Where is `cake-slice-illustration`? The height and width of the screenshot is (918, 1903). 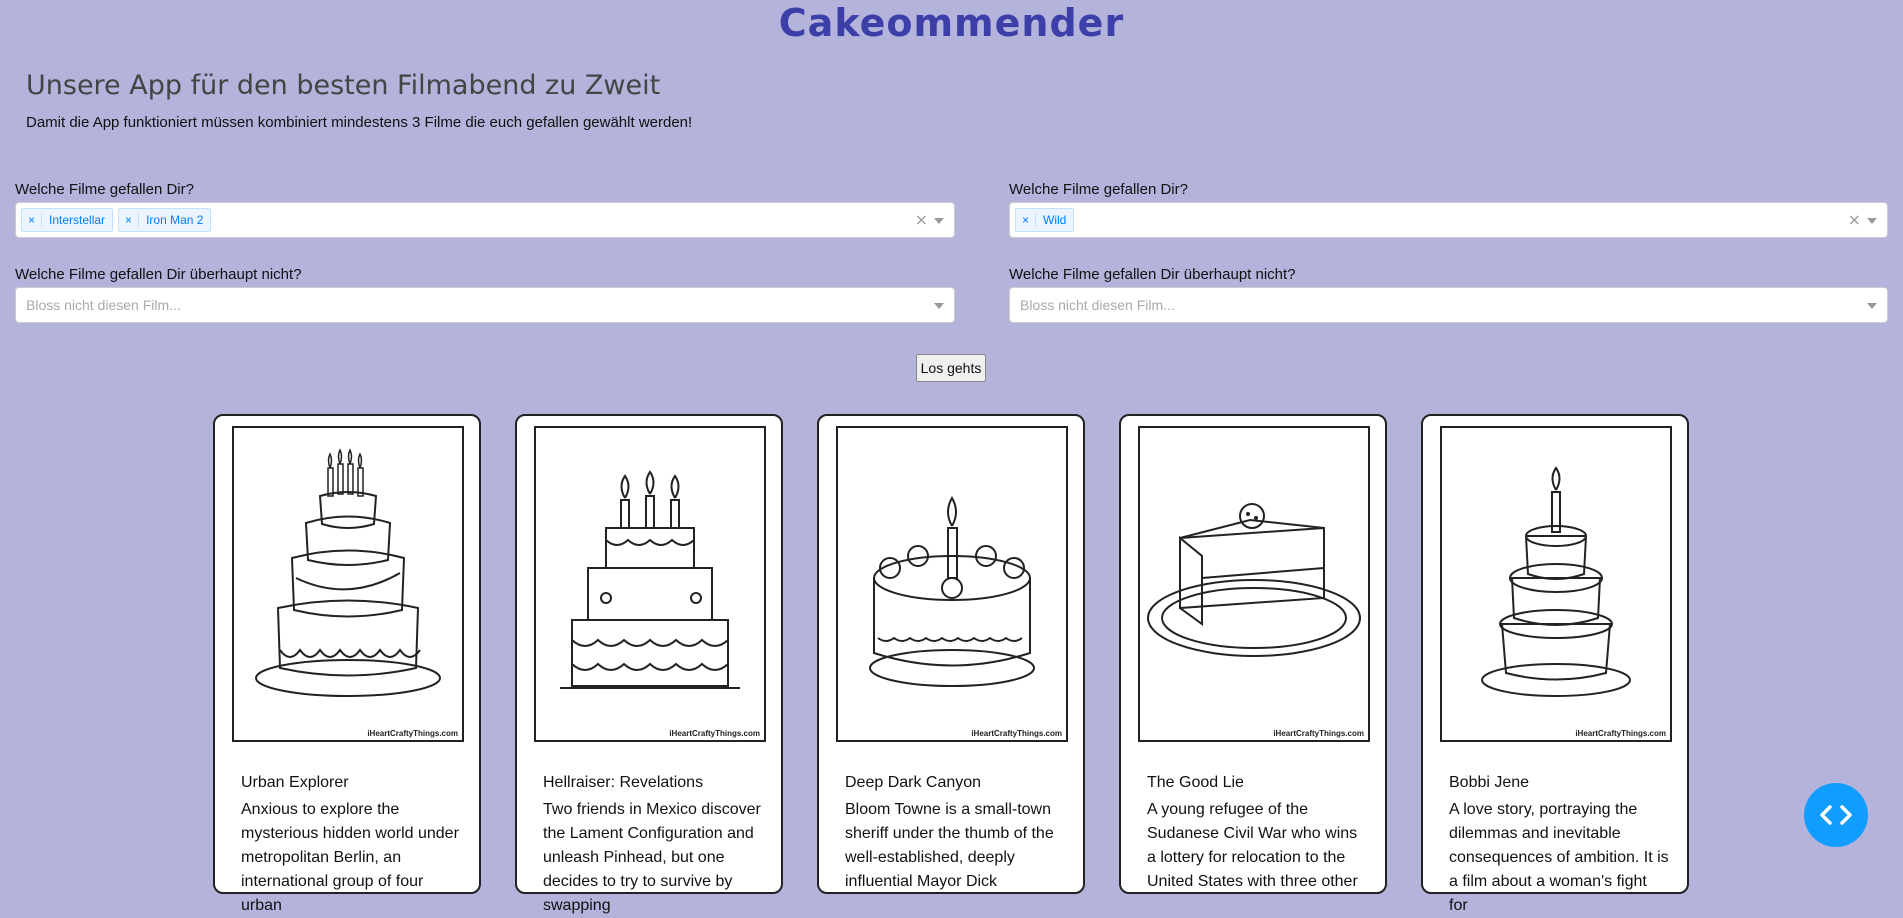
cake-slice-illustration is located at coordinates (1254, 580).